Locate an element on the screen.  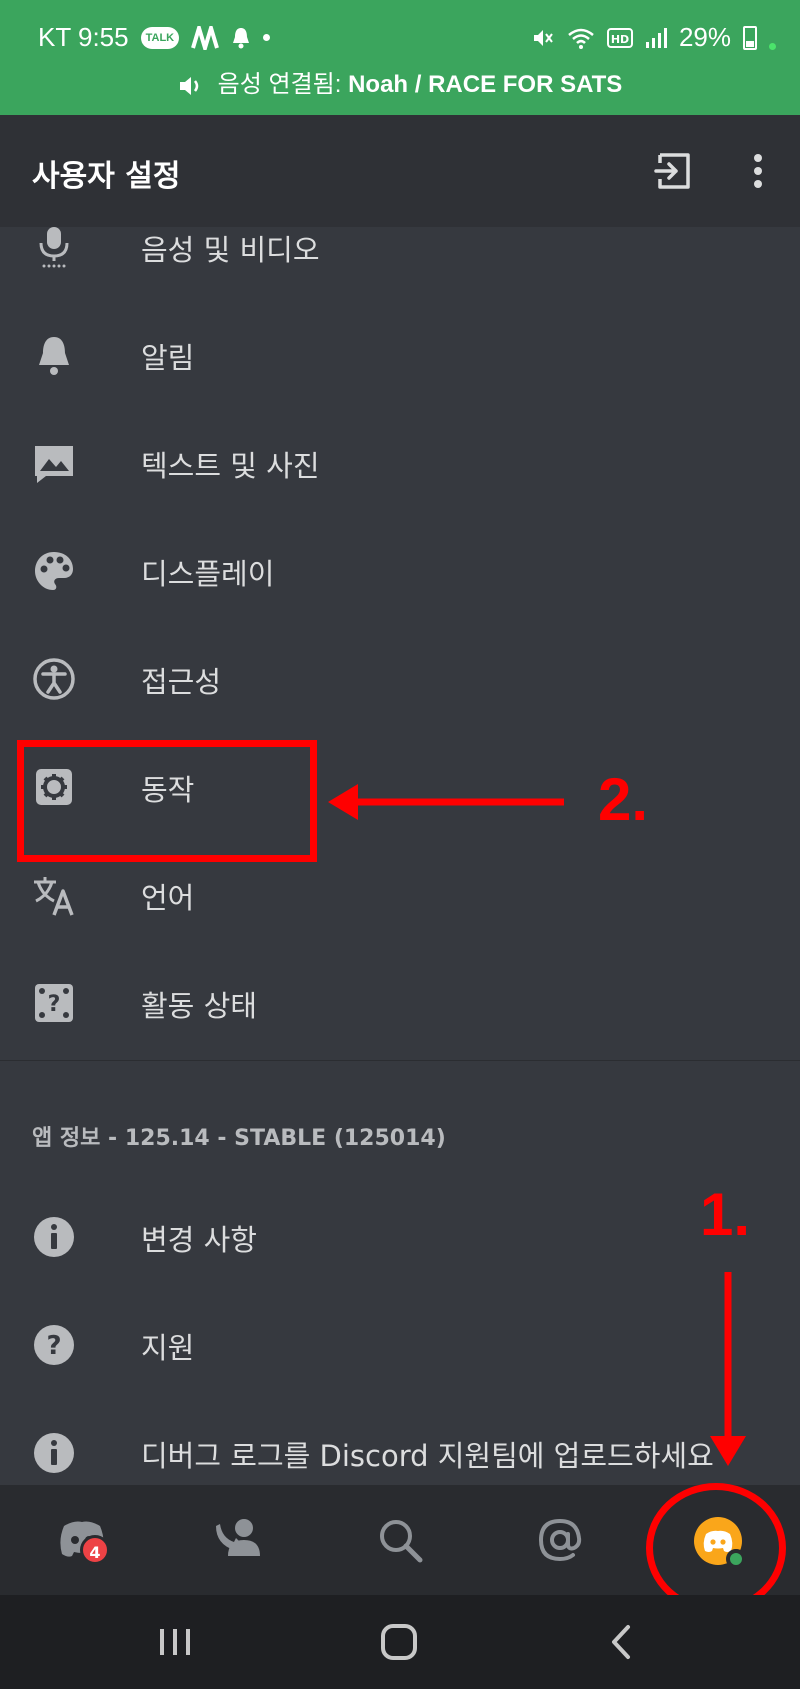
menu-item-label: 언어 is located at coordinates (168, 898).